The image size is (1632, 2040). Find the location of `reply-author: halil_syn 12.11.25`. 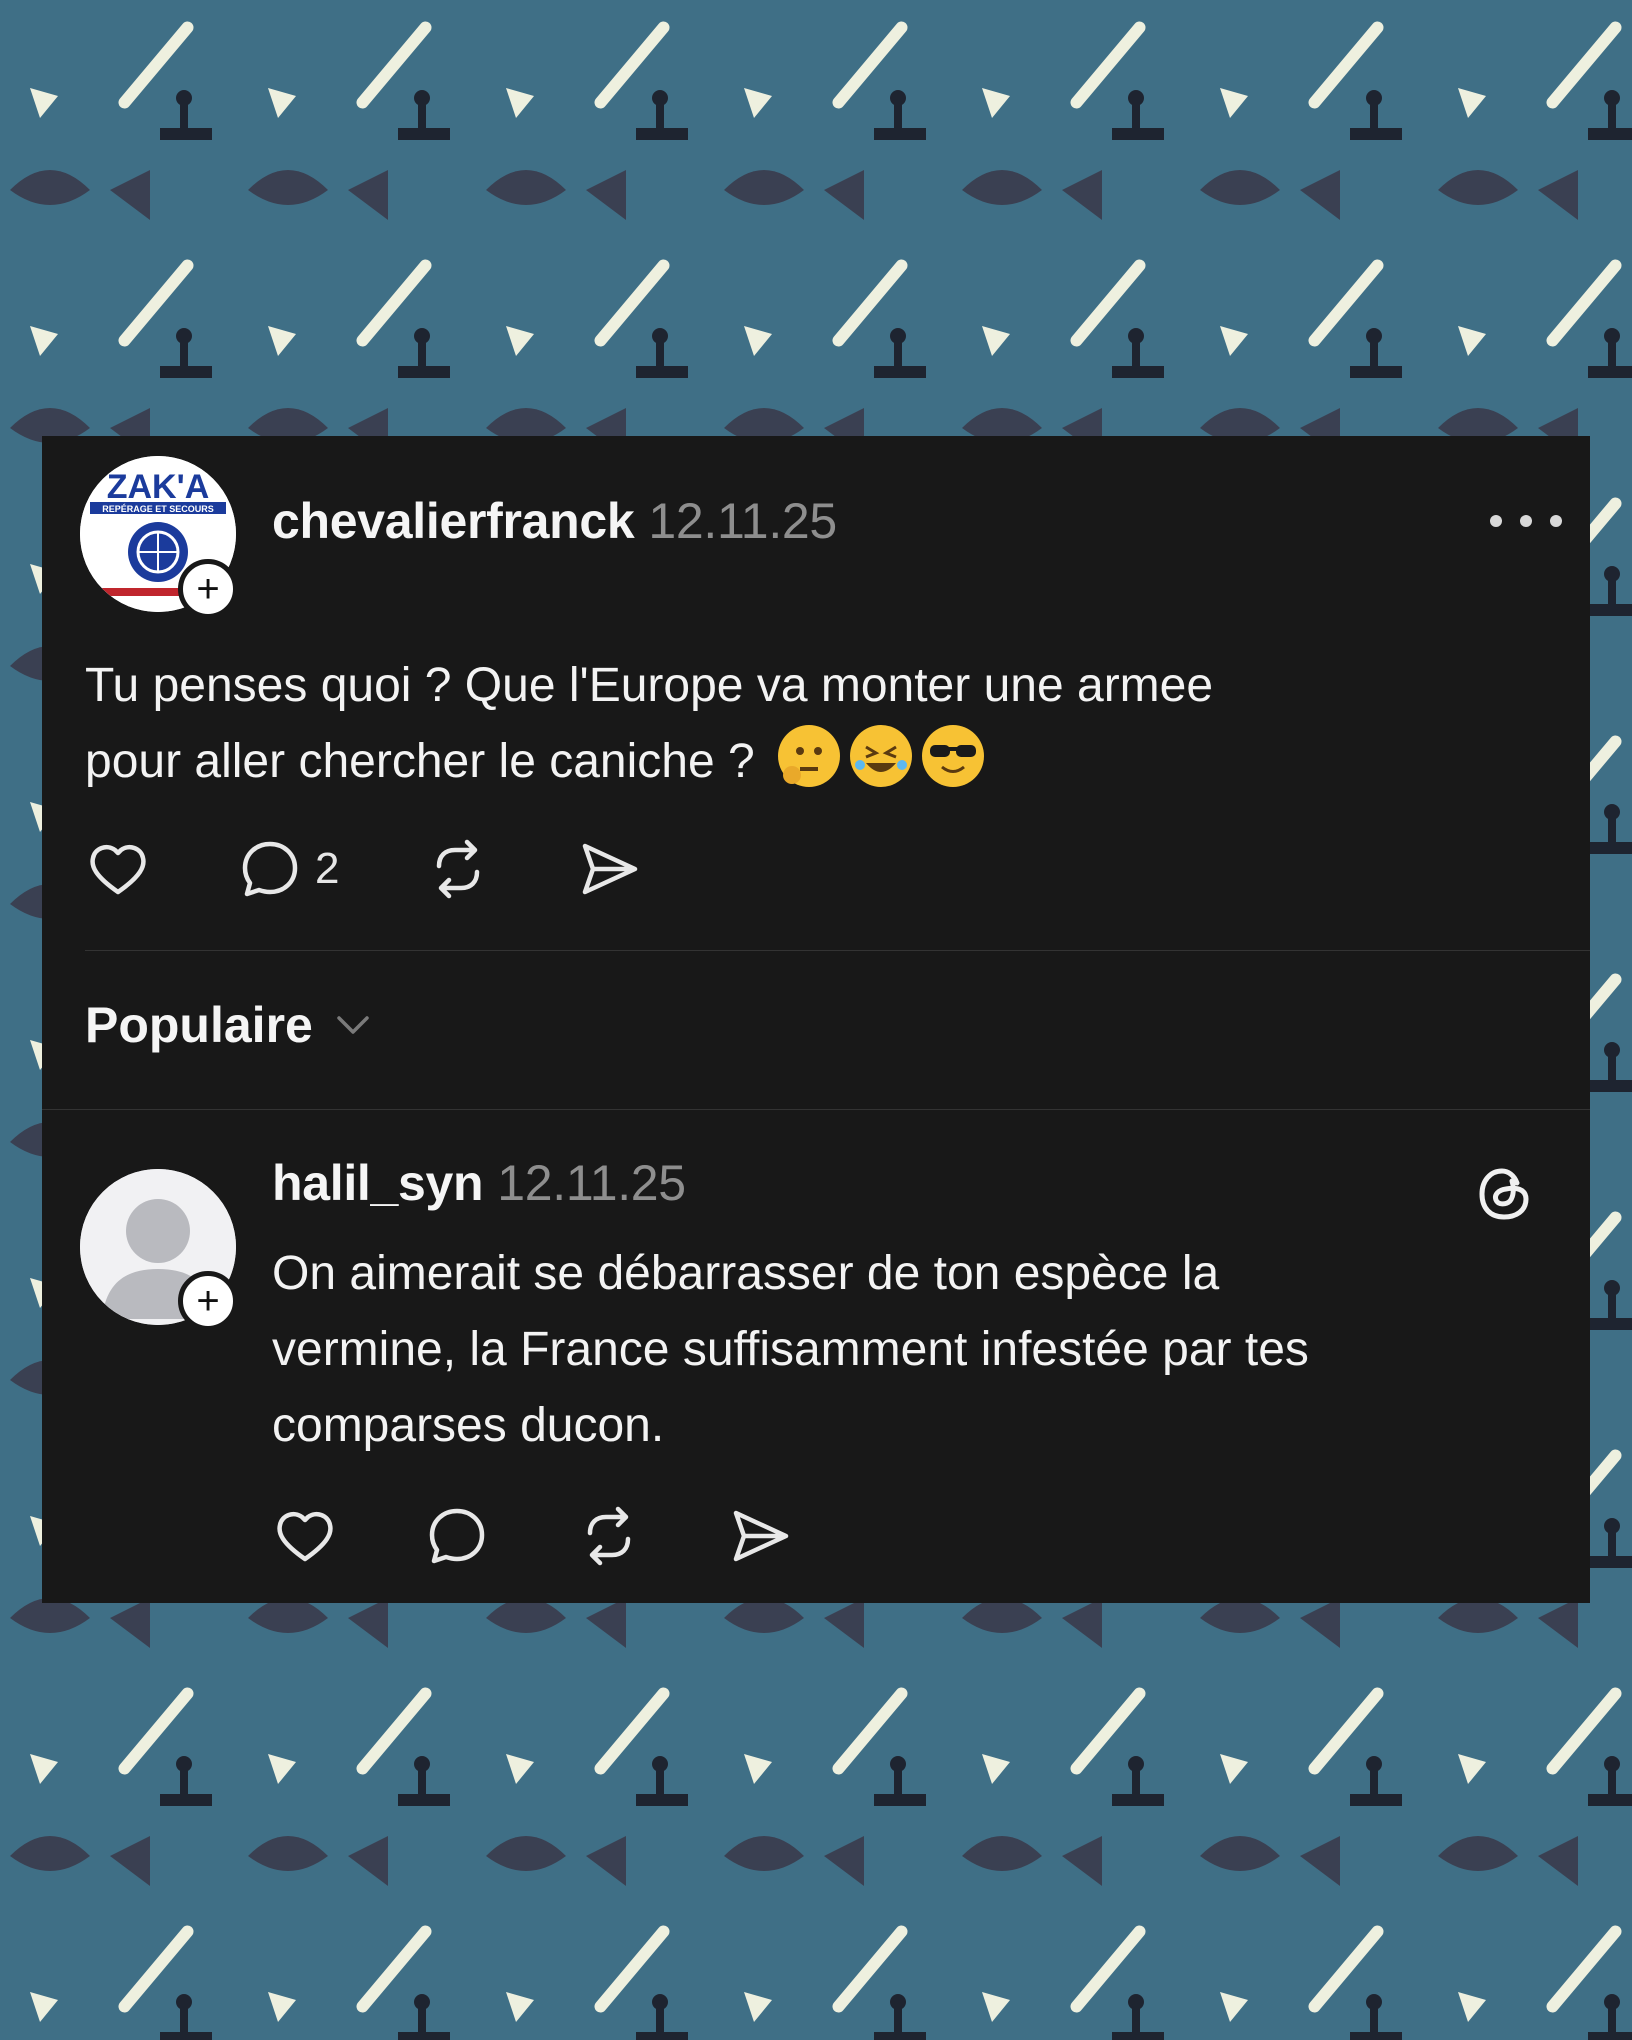

reply-author: halil_syn 12.11.25 is located at coordinates (479, 1183).